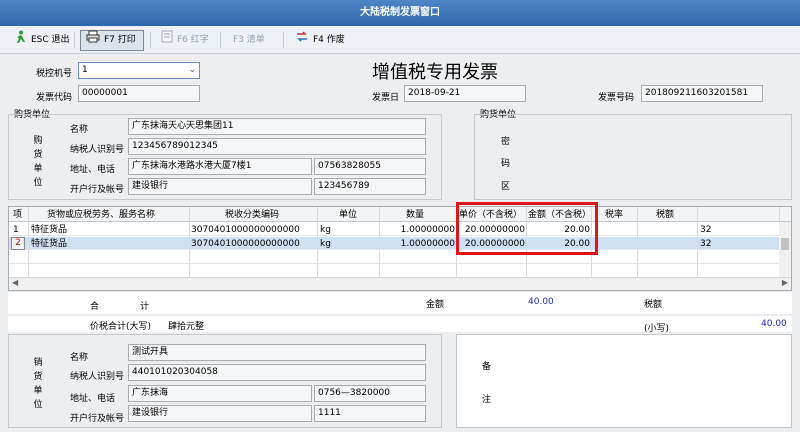 Image resolution: width=800 pixels, height=432 pixels. What do you see at coordinates (329, 40) in the screenshot?
I see `f4-void-label: F4 作废` at bounding box center [329, 40].